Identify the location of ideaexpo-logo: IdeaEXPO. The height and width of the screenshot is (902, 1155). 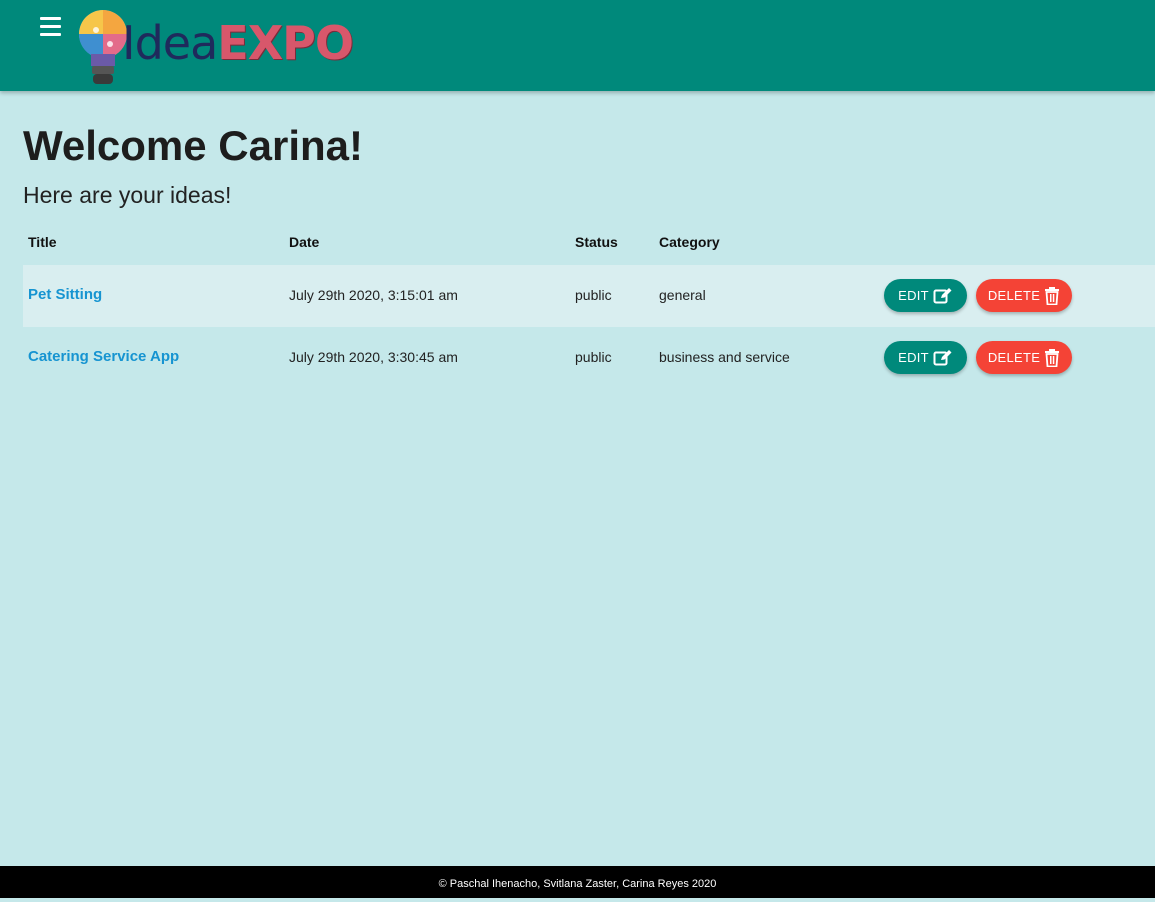
(216, 47).